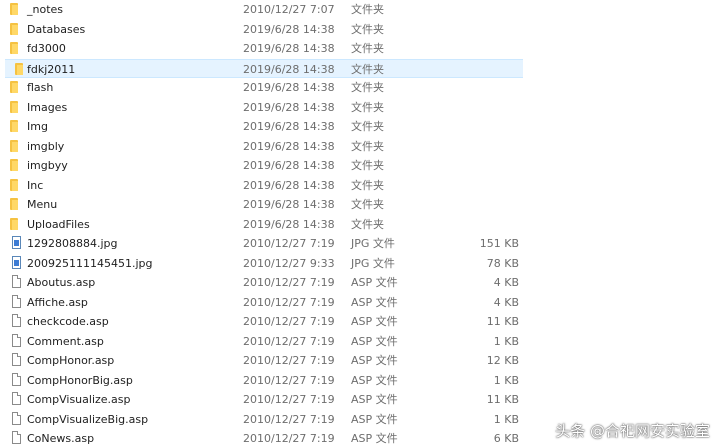 The width and height of the screenshot is (720, 447). Describe the element at coordinates (360, 165) in the screenshot. I see `file-row: imgbyy 2019/6/28 14:38 文件夹` at that location.